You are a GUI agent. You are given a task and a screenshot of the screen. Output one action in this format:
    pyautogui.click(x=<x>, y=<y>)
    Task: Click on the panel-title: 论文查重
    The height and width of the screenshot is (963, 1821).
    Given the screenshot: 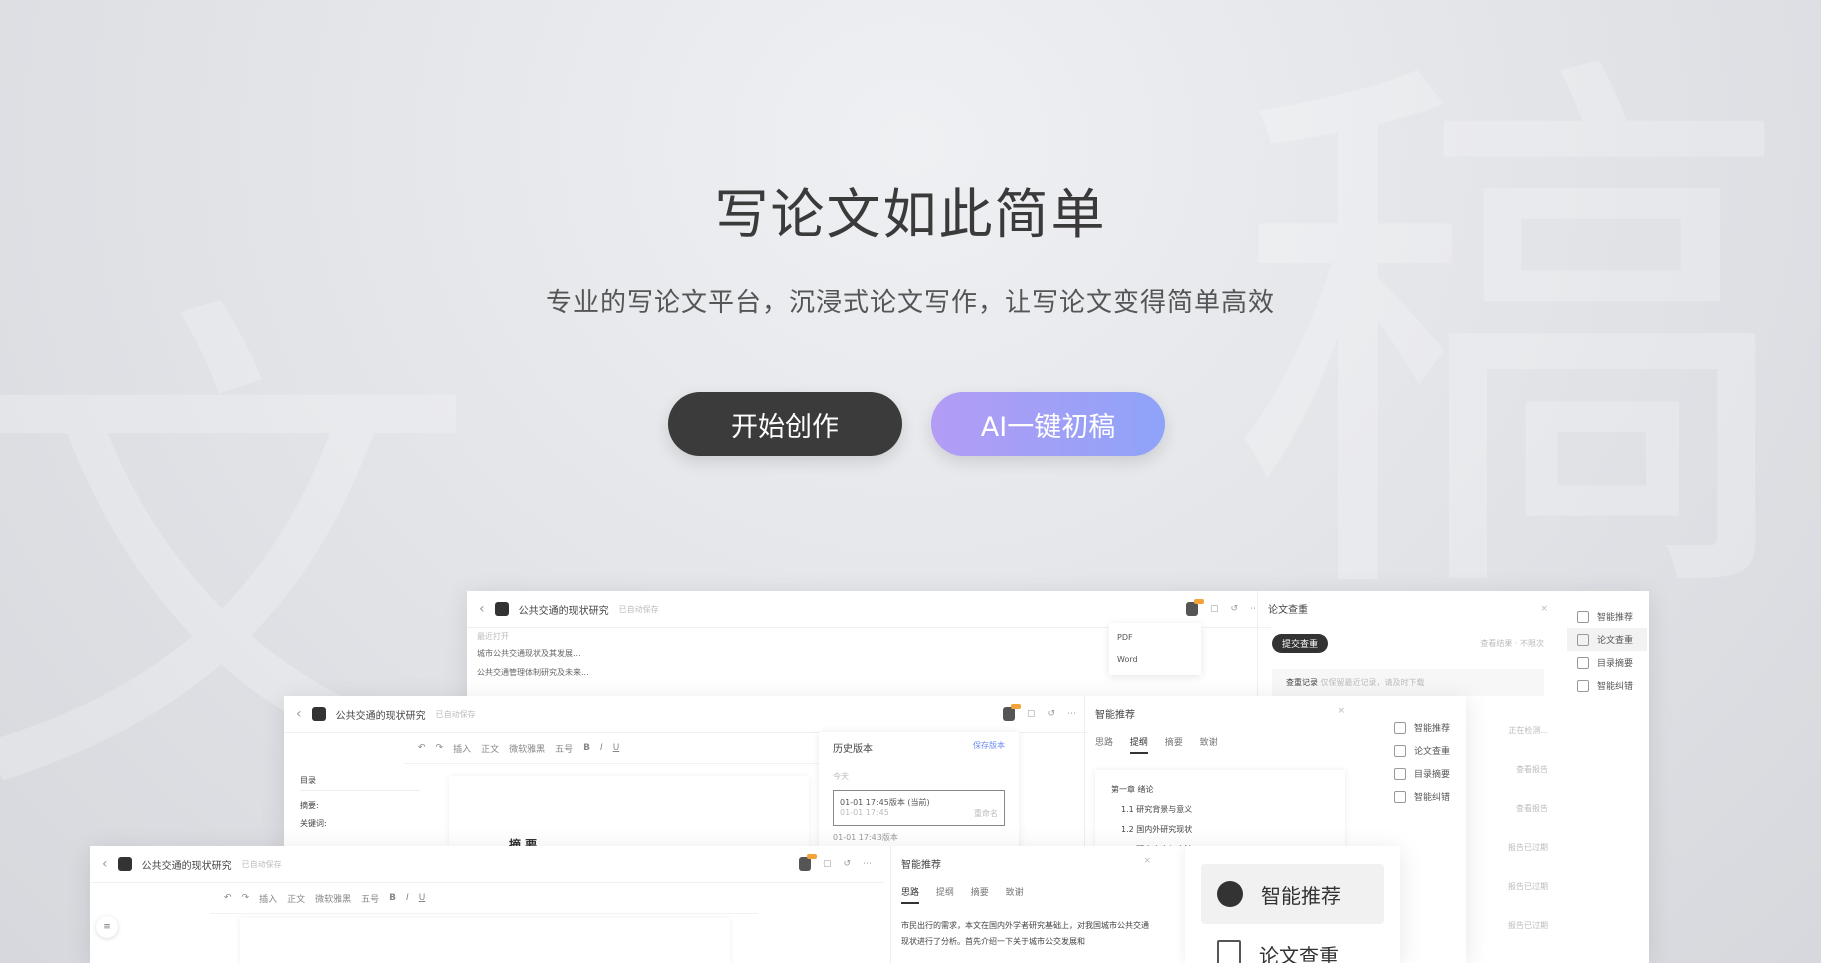 What is the action you would take?
    pyautogui.click(x=1288, y=610)
    